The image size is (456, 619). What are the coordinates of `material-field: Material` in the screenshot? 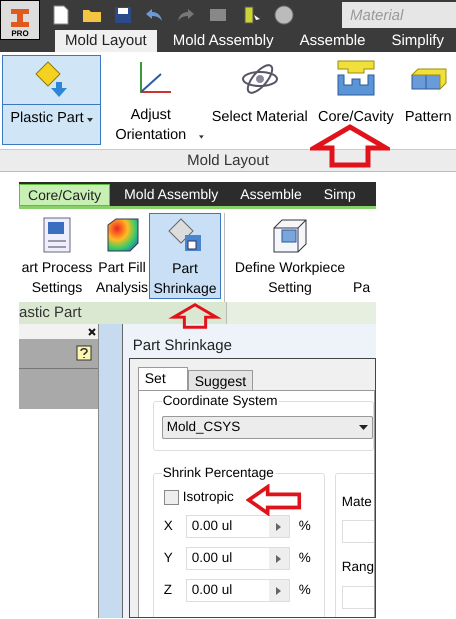 It's located at (399, 15).